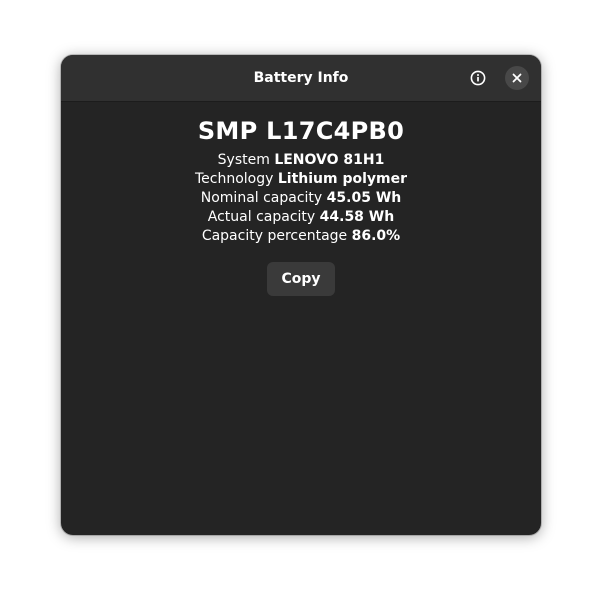  I want to click on copy-button: Copy, so click(301, 279).